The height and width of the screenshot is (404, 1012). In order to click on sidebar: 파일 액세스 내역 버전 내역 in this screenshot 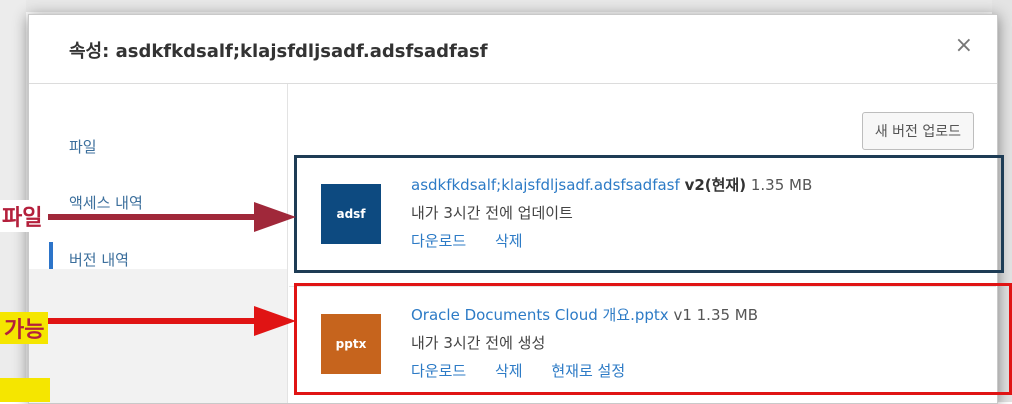, I will do `click(158, 180)`.